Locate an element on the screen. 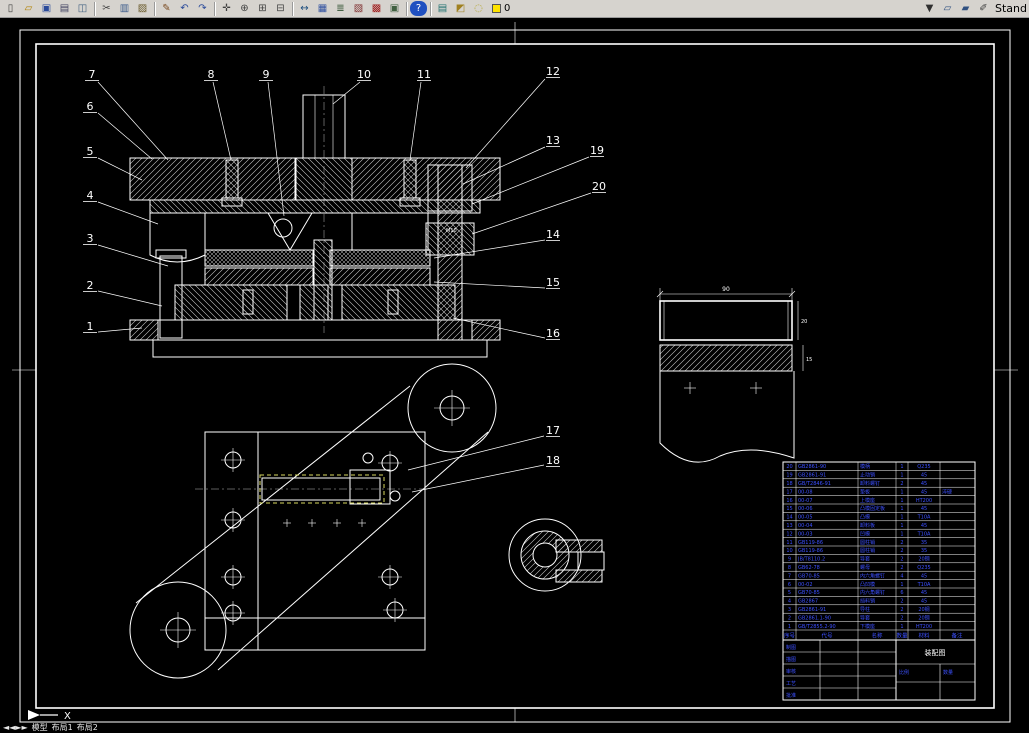 This screenshot has height=733, width=1029. upper-die-plate-right is located at coordinates (426, 179).